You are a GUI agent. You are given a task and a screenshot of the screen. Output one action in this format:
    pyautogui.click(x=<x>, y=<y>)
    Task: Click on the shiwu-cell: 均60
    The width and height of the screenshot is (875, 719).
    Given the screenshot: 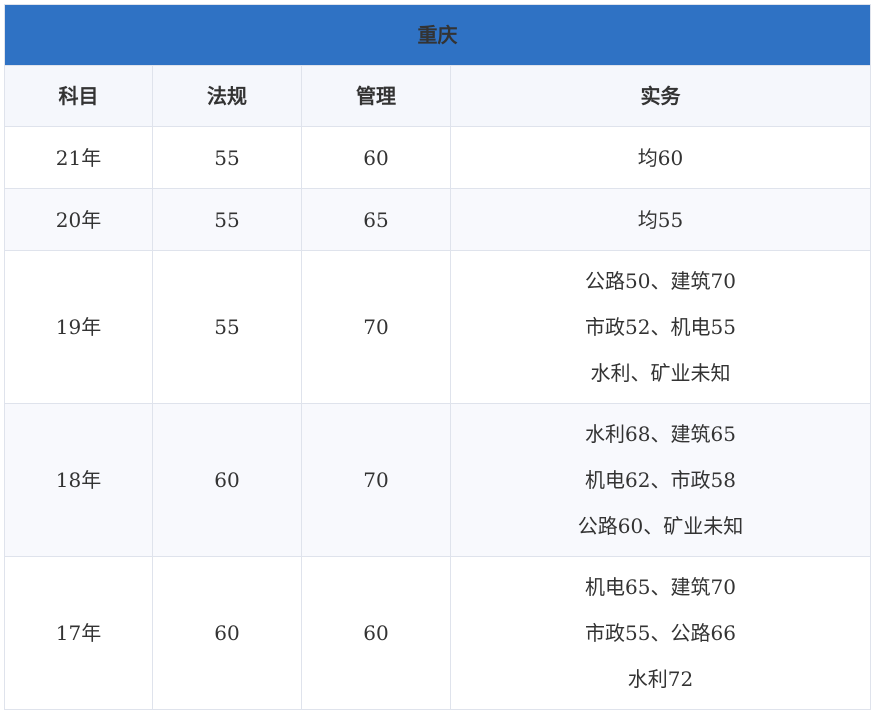 What is the action you would take?
    pyautogui.click(x=660, y=157)
    